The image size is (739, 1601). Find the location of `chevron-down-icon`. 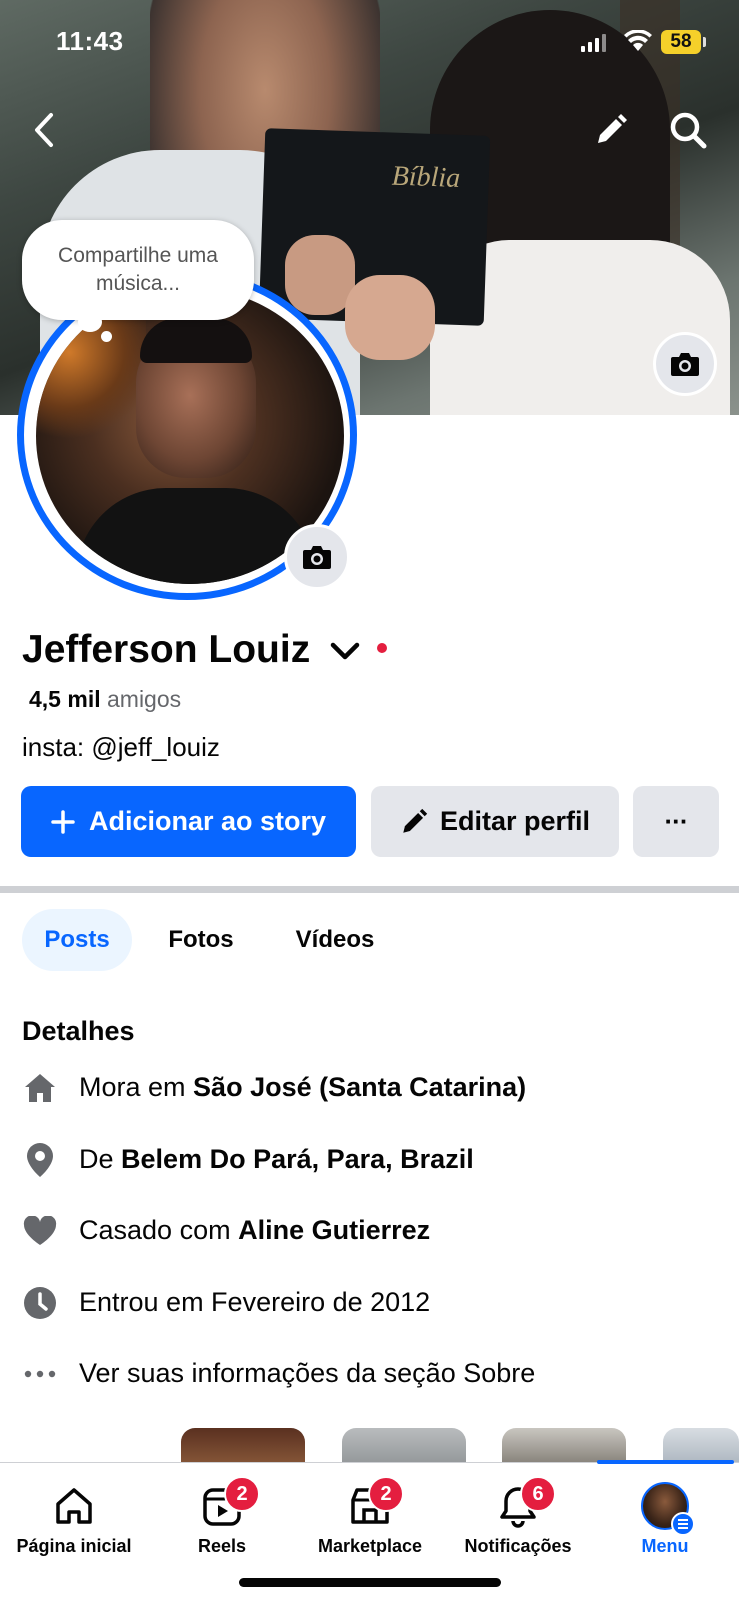

chevron-down-icon is located at coordinates (345, 651).